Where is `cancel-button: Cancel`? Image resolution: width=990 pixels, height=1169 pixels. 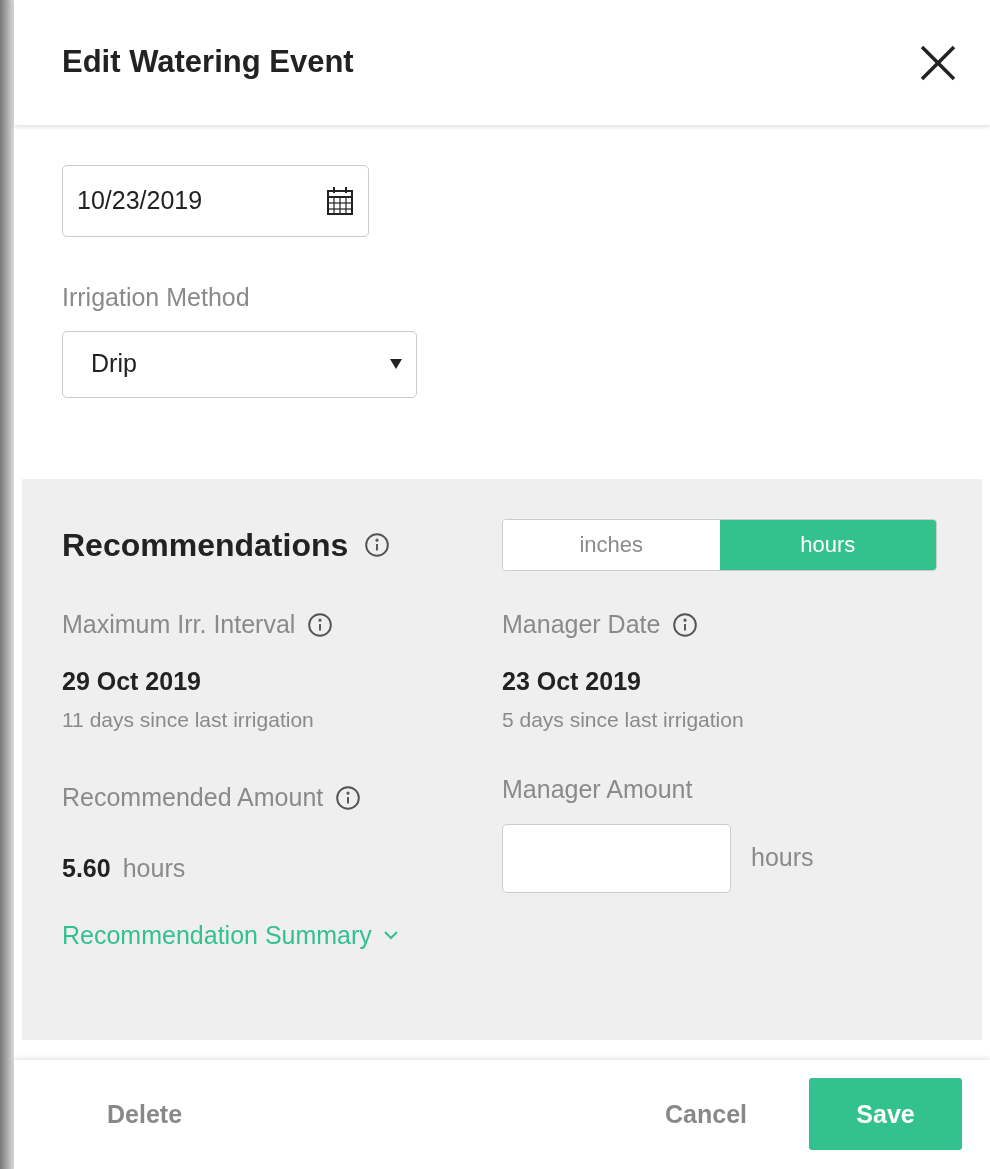
cancel-button: Cancel is located at coordinates (706, 1114).